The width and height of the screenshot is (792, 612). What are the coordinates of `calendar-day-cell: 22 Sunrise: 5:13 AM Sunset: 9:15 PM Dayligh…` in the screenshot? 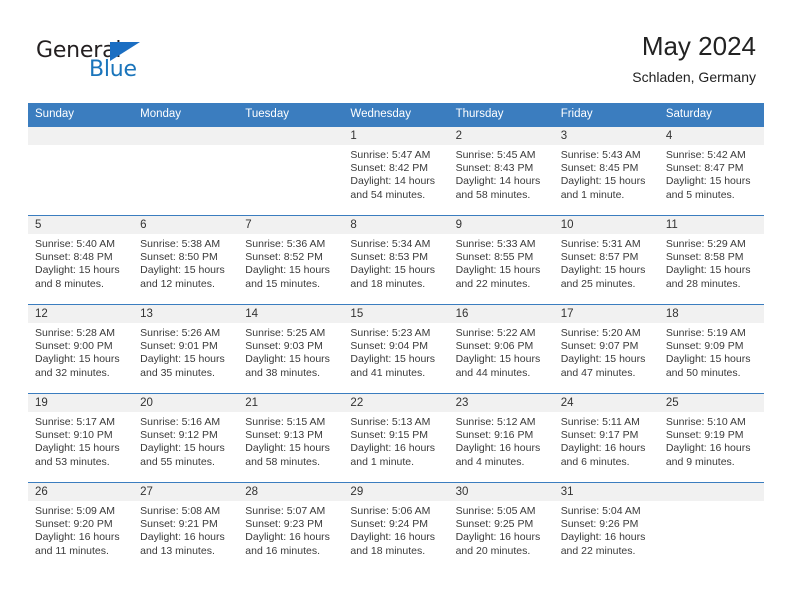 It's located at (396, 438).